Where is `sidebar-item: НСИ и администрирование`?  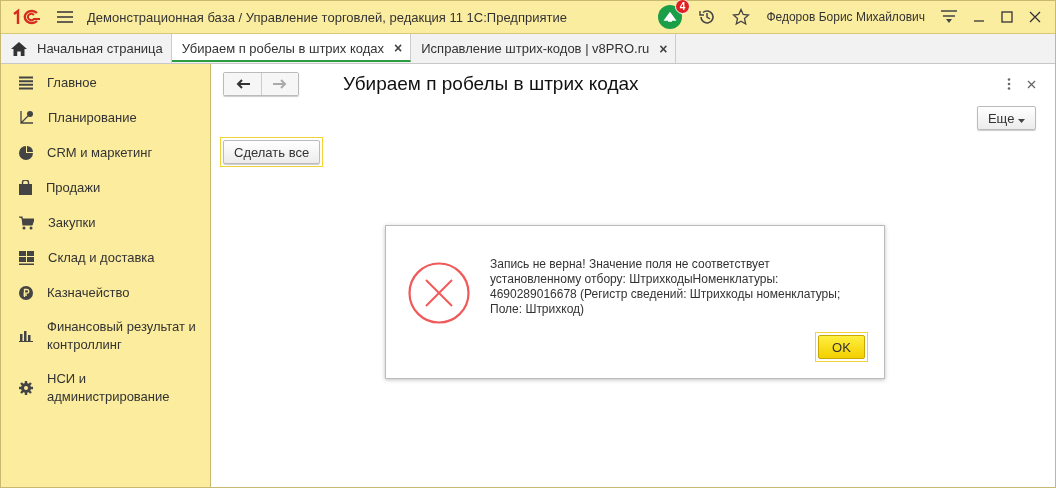 sidebar-item: НСИ и администрирование is located at coordinates (105, 388).